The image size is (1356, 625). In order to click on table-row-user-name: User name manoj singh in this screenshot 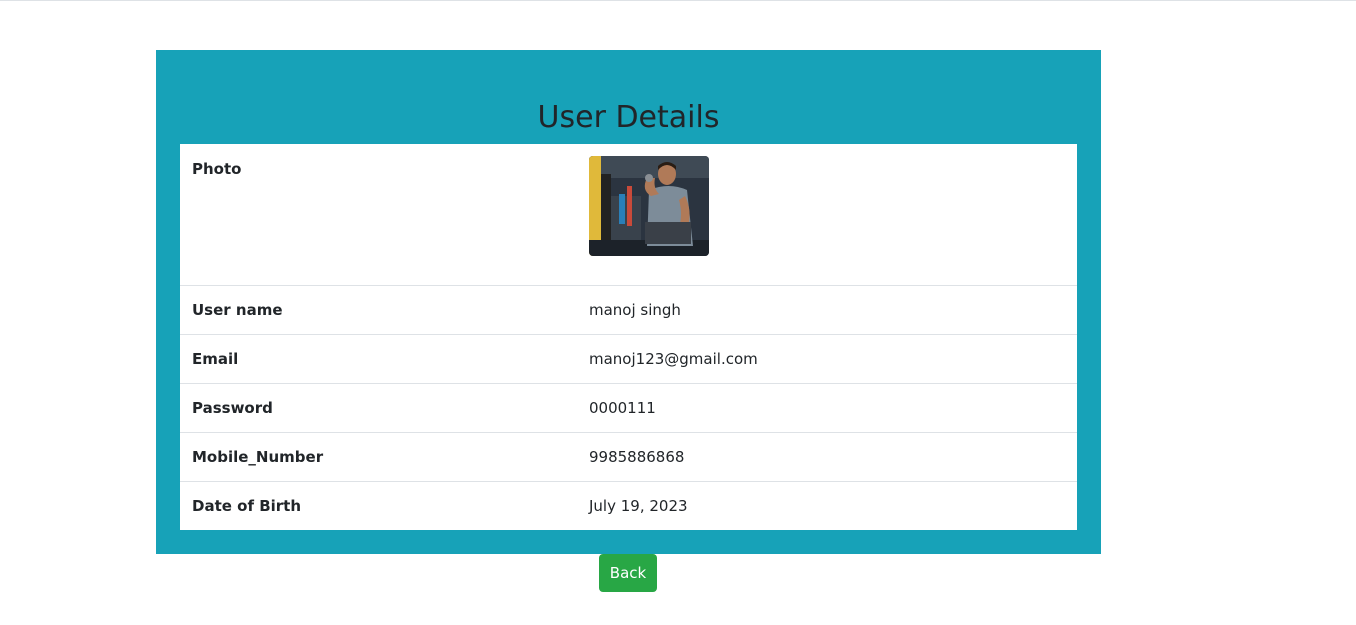, I will do `click(628, 310)`.